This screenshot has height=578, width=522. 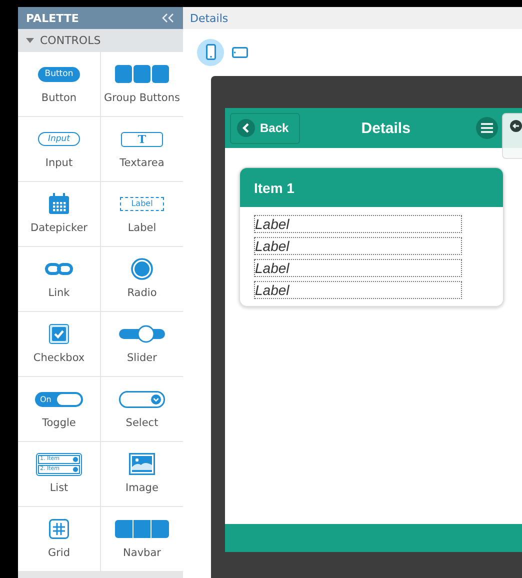 I want to click on palette-item-label: Checkbox, so click(x=59, y=358).